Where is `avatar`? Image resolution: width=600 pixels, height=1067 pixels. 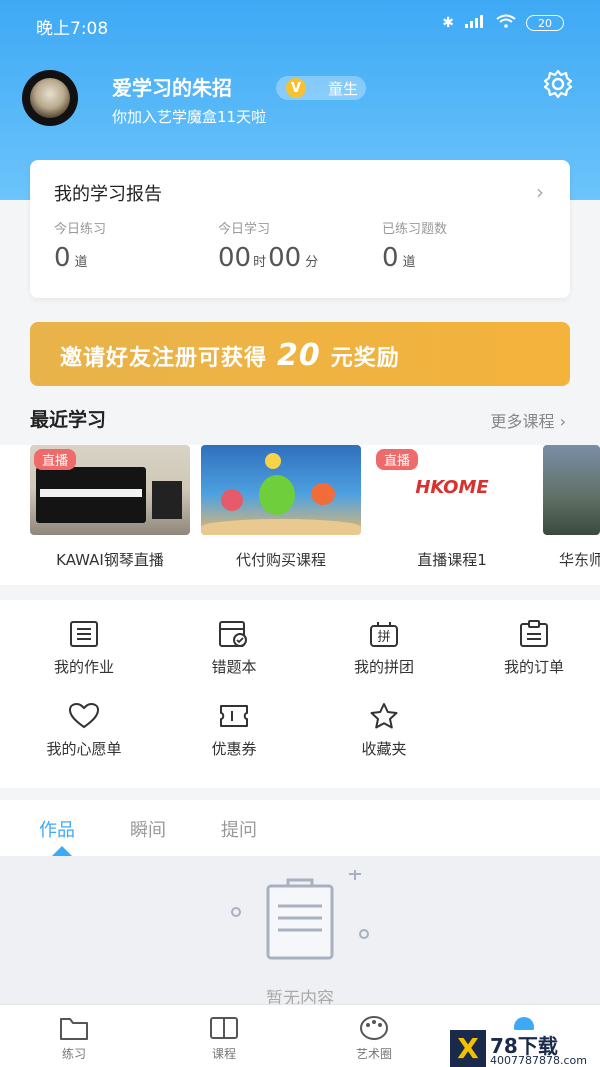 avatar is located at coordinates (50, 98).